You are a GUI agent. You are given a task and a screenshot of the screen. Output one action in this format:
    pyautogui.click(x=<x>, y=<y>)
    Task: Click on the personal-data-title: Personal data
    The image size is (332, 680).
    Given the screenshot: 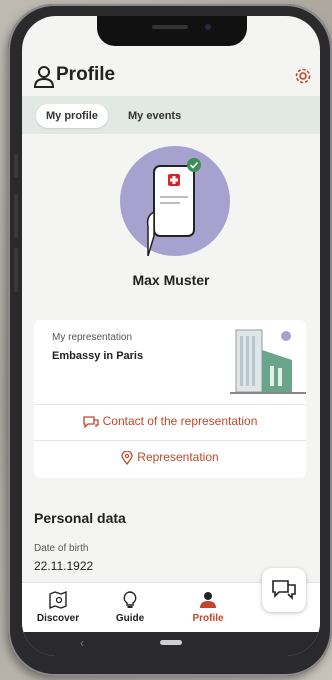 What is the action you would take?
    pyautogui.click(x=80, y=518)
    